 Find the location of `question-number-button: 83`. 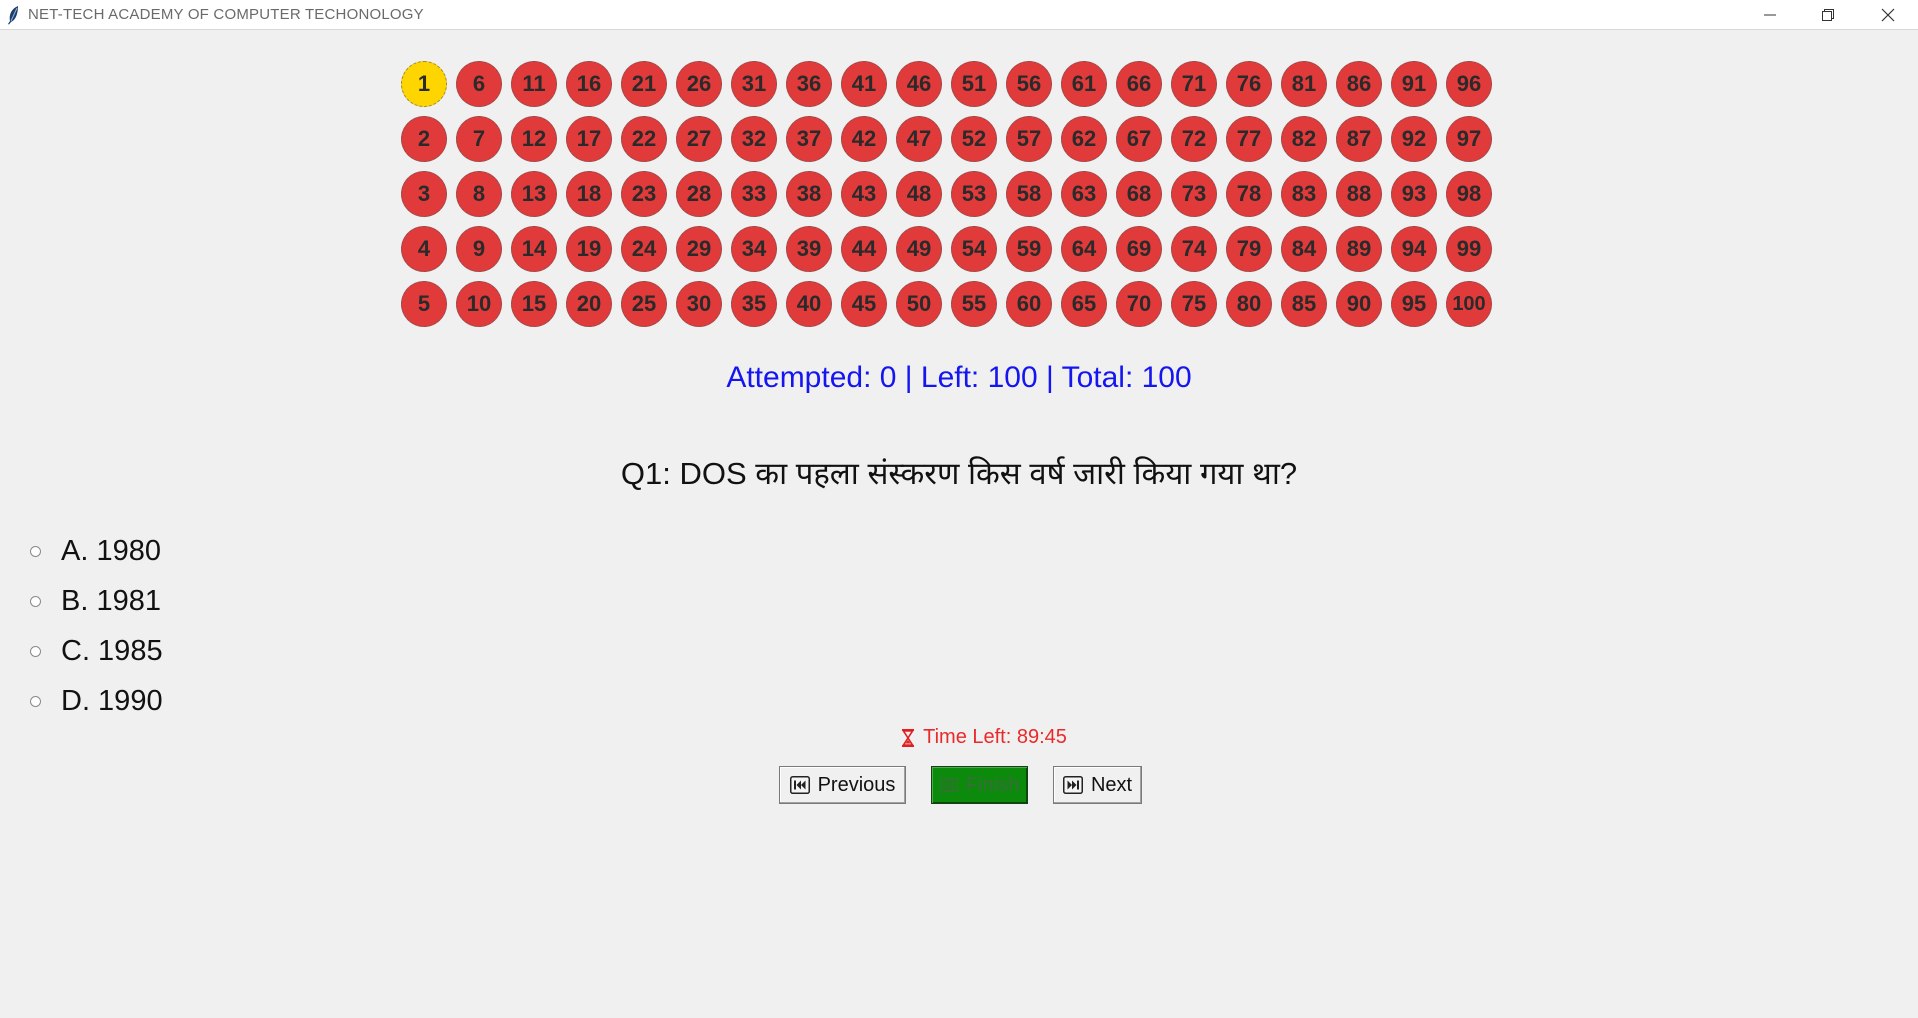

question-number-button: 83 is located at coordinates (1304, 194).